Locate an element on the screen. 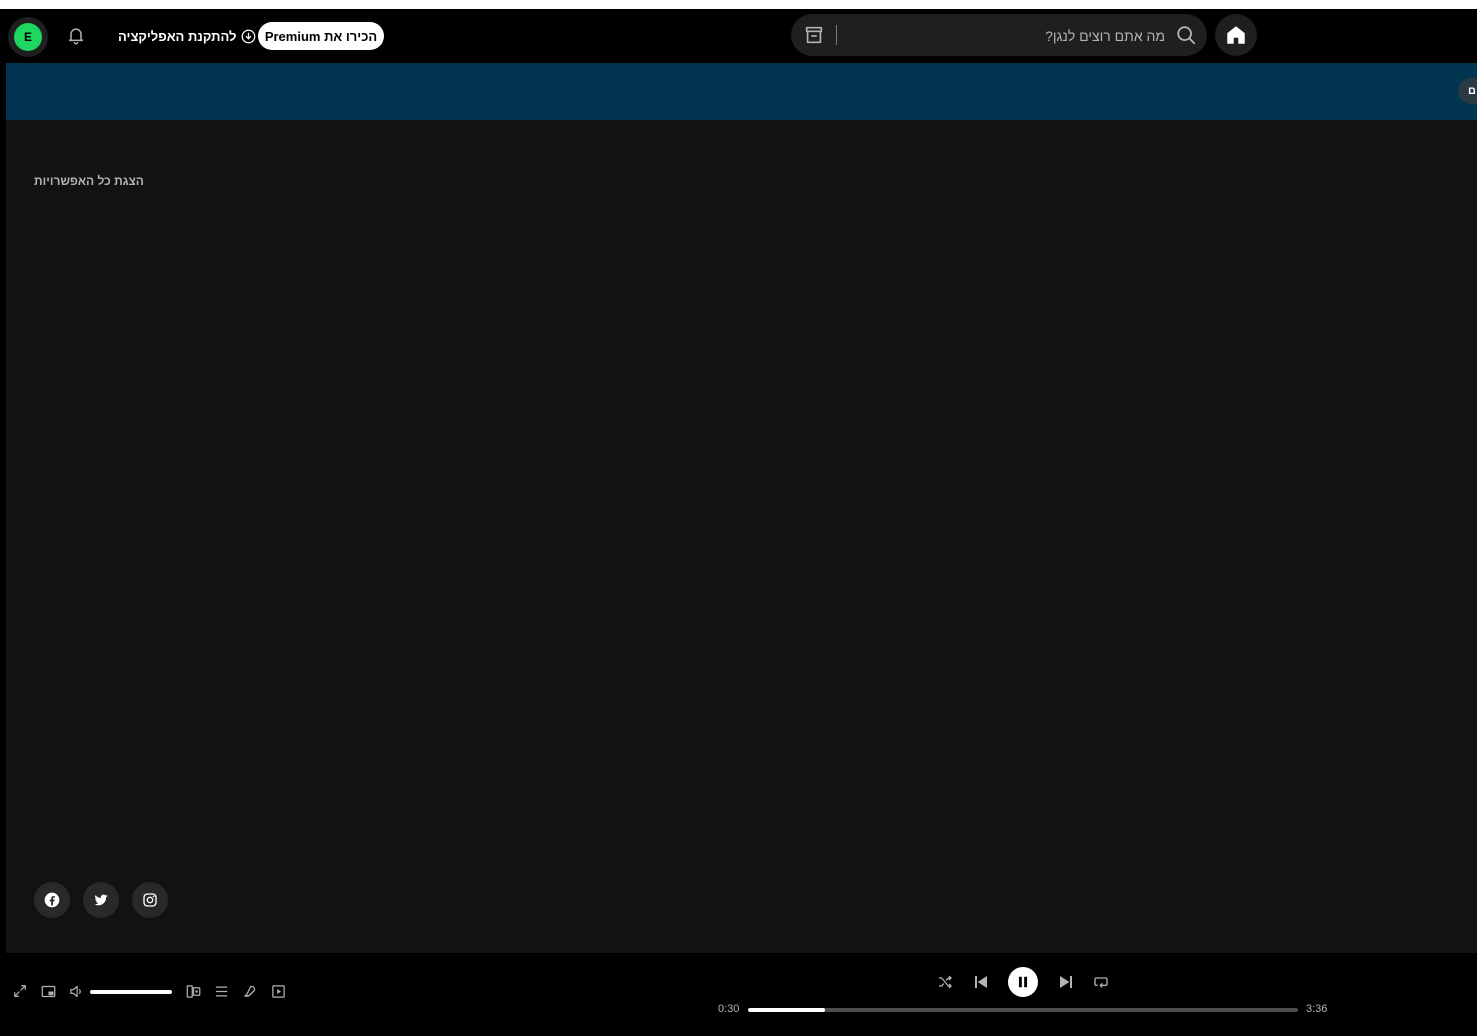 This screenshot has width=1477, height=1036. shuffle-icon is located at coordinates (945, 982).